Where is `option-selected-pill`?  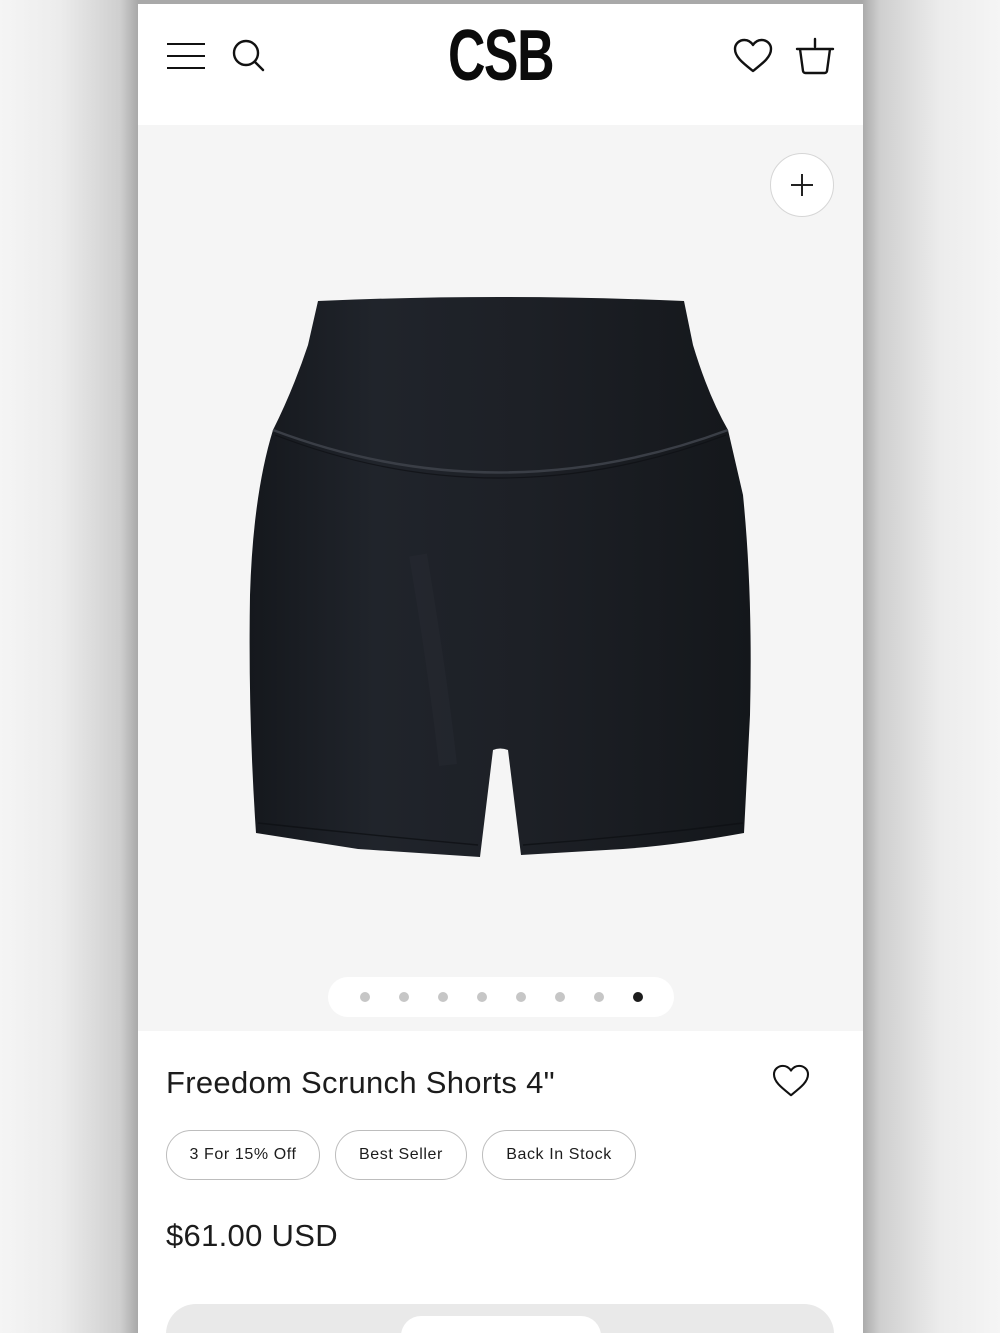 option-selected-pill is located at coordinates (501, 1324).